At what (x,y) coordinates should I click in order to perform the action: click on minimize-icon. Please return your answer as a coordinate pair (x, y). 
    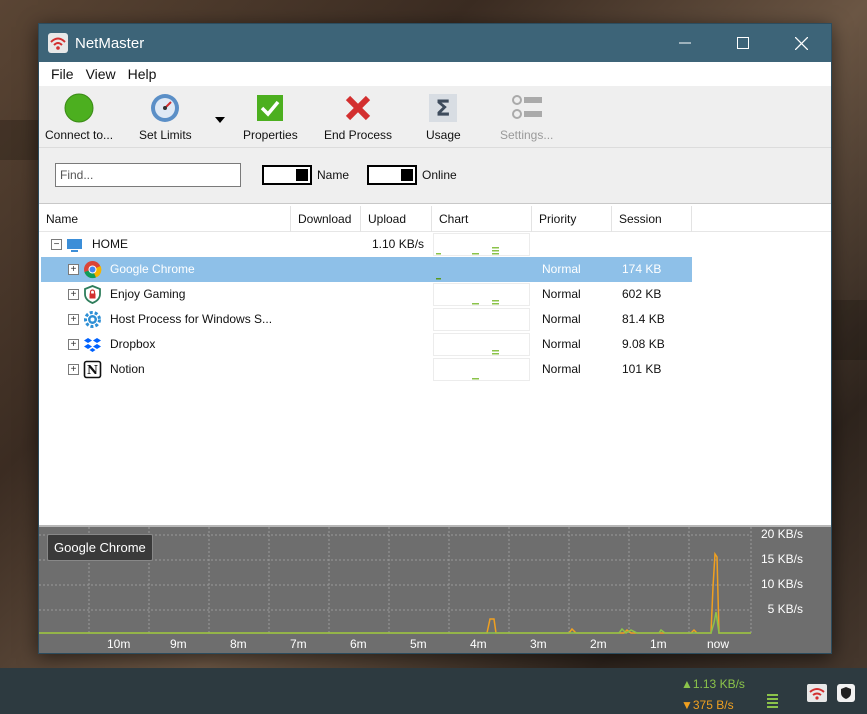
    Looking at the image, I should click on (685, 43).